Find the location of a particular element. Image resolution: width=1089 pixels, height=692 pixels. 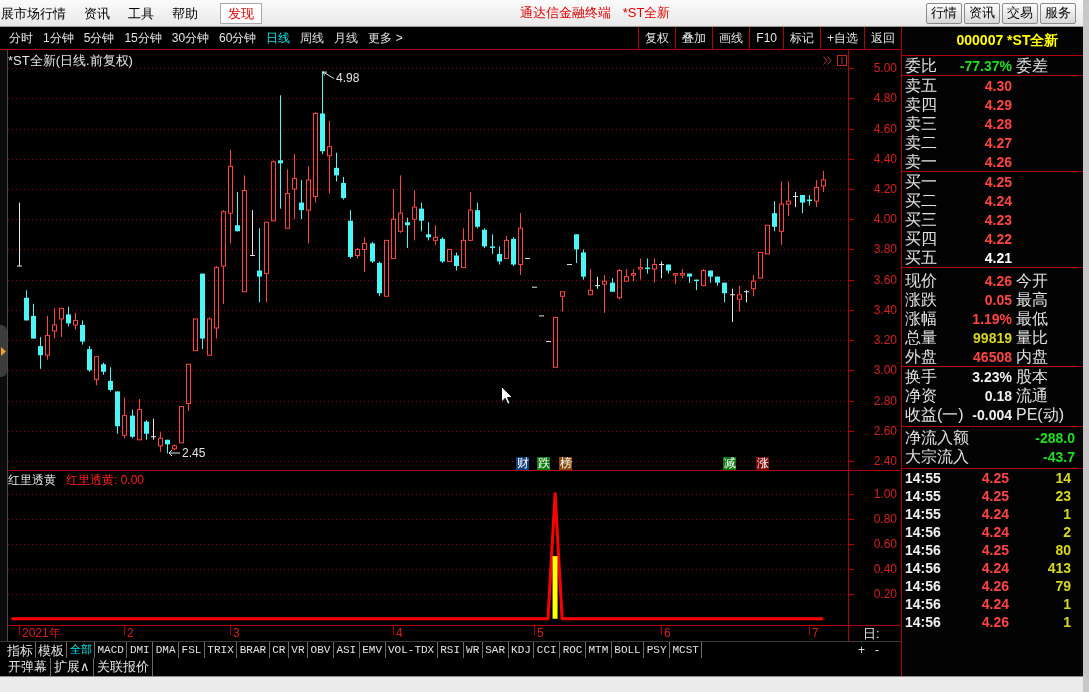

period-tab: 1分钟 is located at coordinates (58, 38).